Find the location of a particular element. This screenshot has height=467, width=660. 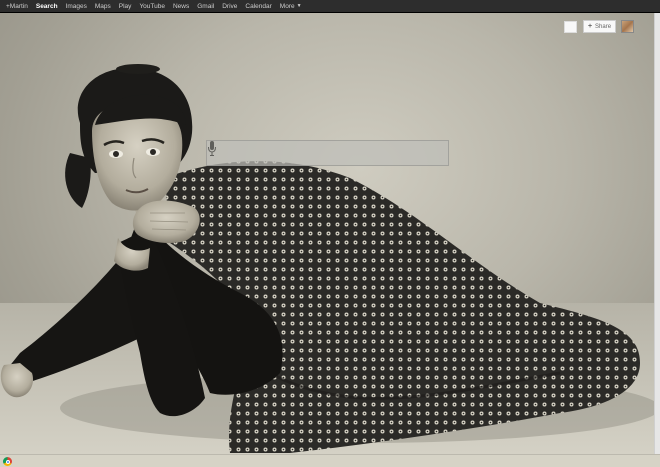

plus-icon: + is located at coordinates (590, 26).